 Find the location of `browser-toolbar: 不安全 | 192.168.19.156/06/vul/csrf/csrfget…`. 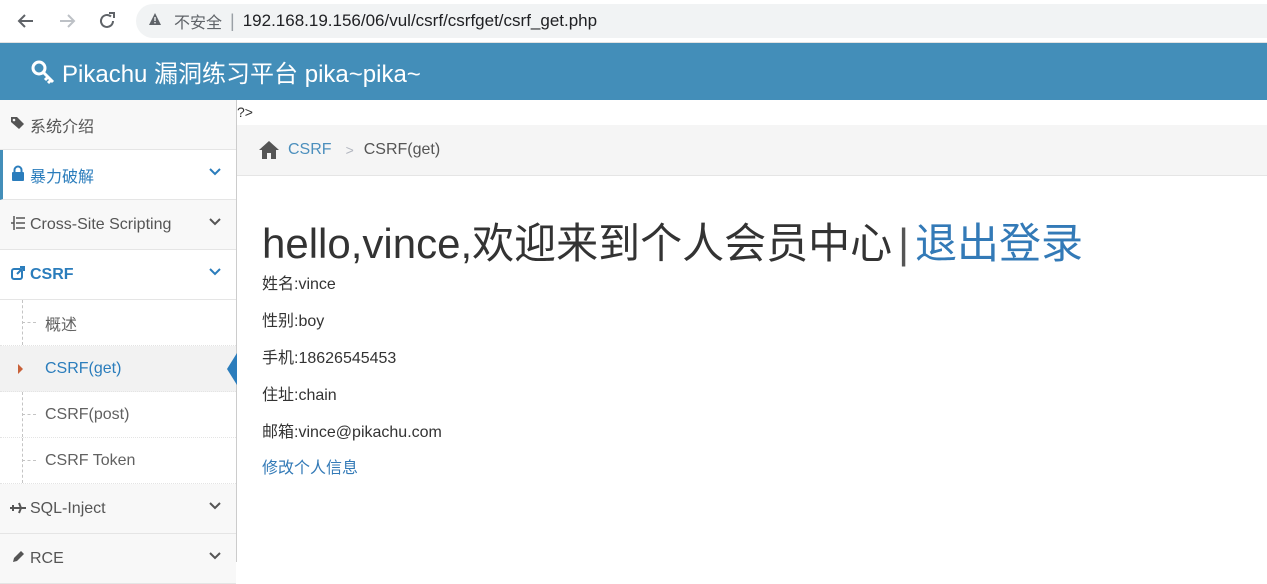

browser-toolbar: 不安全 | 192.168.19.156/06/vul/csrf/csrfget… is located at coordinates (633, 21).